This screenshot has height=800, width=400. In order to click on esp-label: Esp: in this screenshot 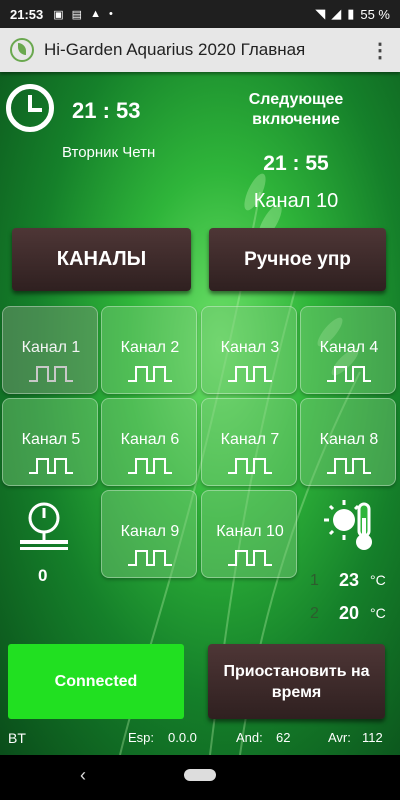, I will do `click(141, 737)`.